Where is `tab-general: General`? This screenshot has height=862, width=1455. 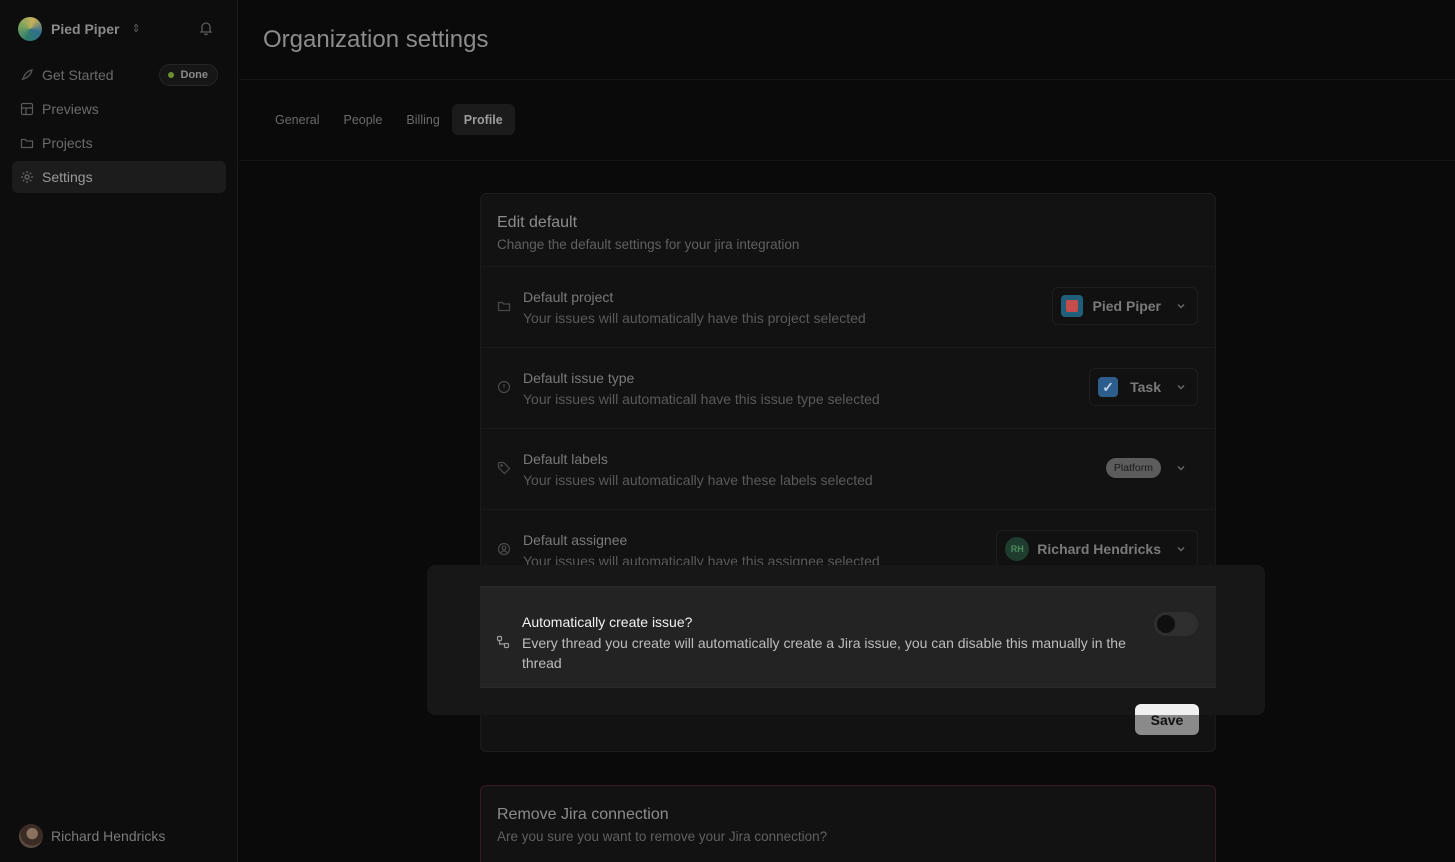 tab-general: General is located at coordinates (297, 119).